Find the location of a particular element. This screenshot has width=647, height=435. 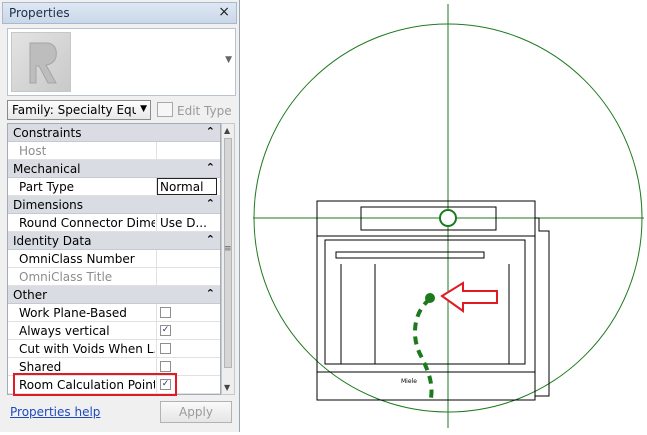

group-label: Dimensions is located at coordinates (48, 205).